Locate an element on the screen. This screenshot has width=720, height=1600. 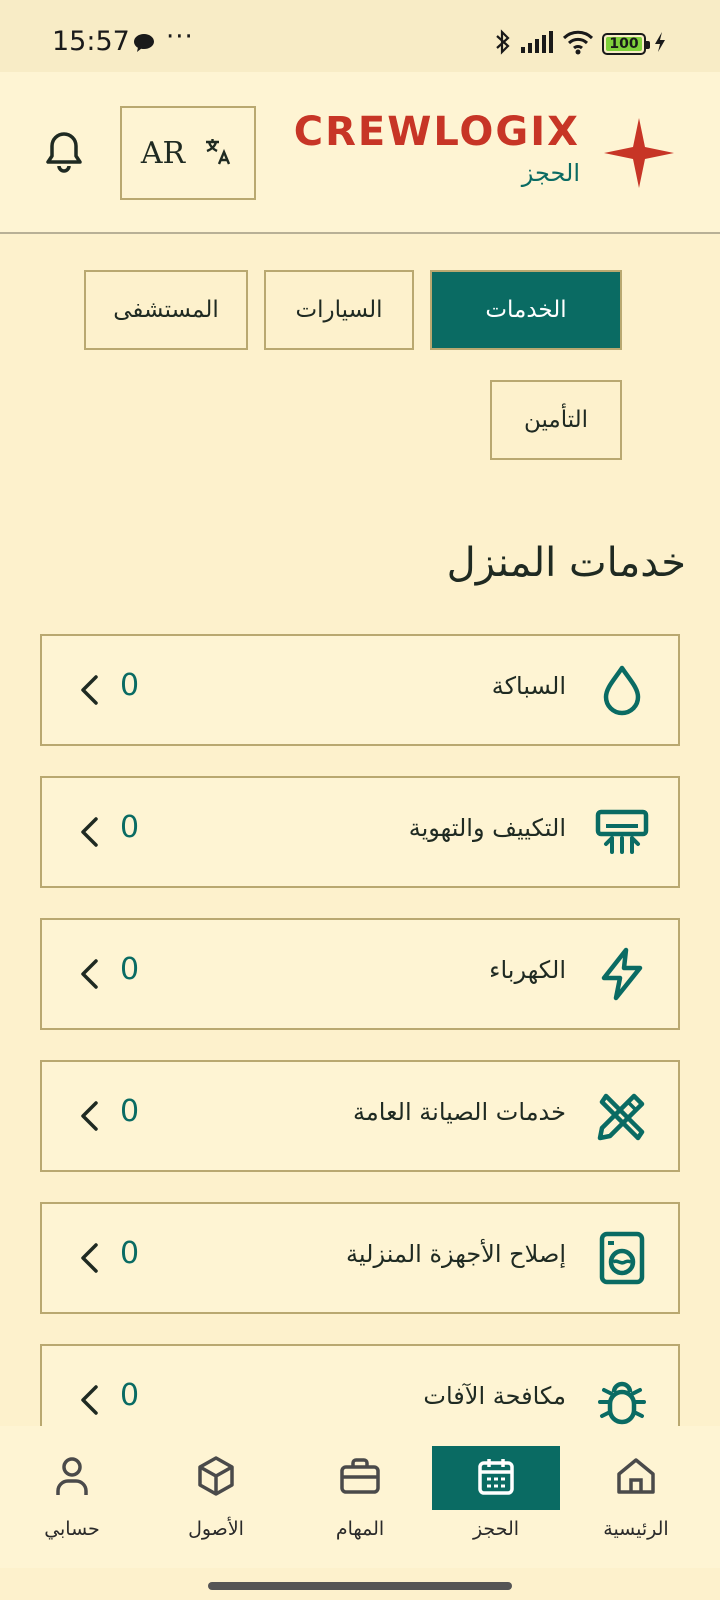
washing-machine-icon is located at coordinates (622, 1258).